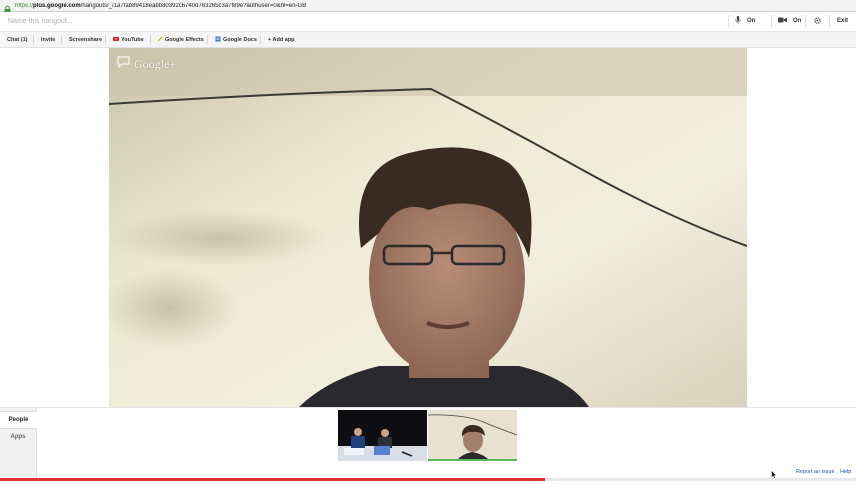  I want to click on tab-people-label: People, so click(18, 420).